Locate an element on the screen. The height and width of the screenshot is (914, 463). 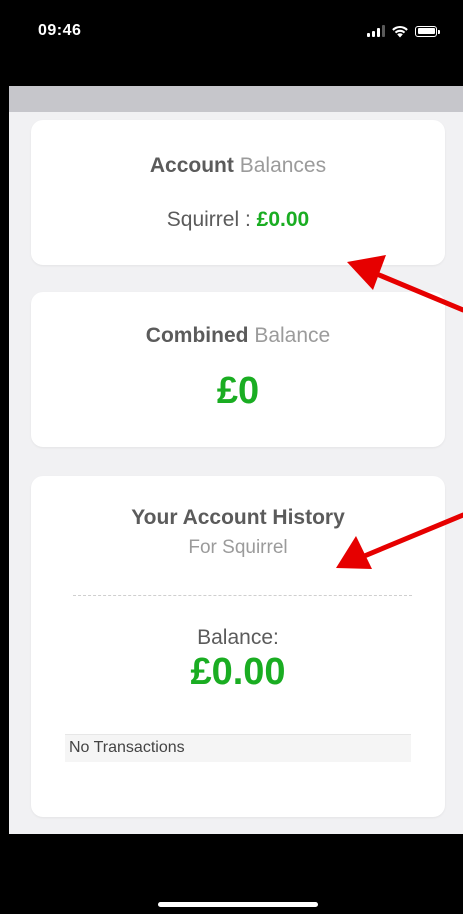
account-history-title: Your Account History is located at coordinates (238, 517).